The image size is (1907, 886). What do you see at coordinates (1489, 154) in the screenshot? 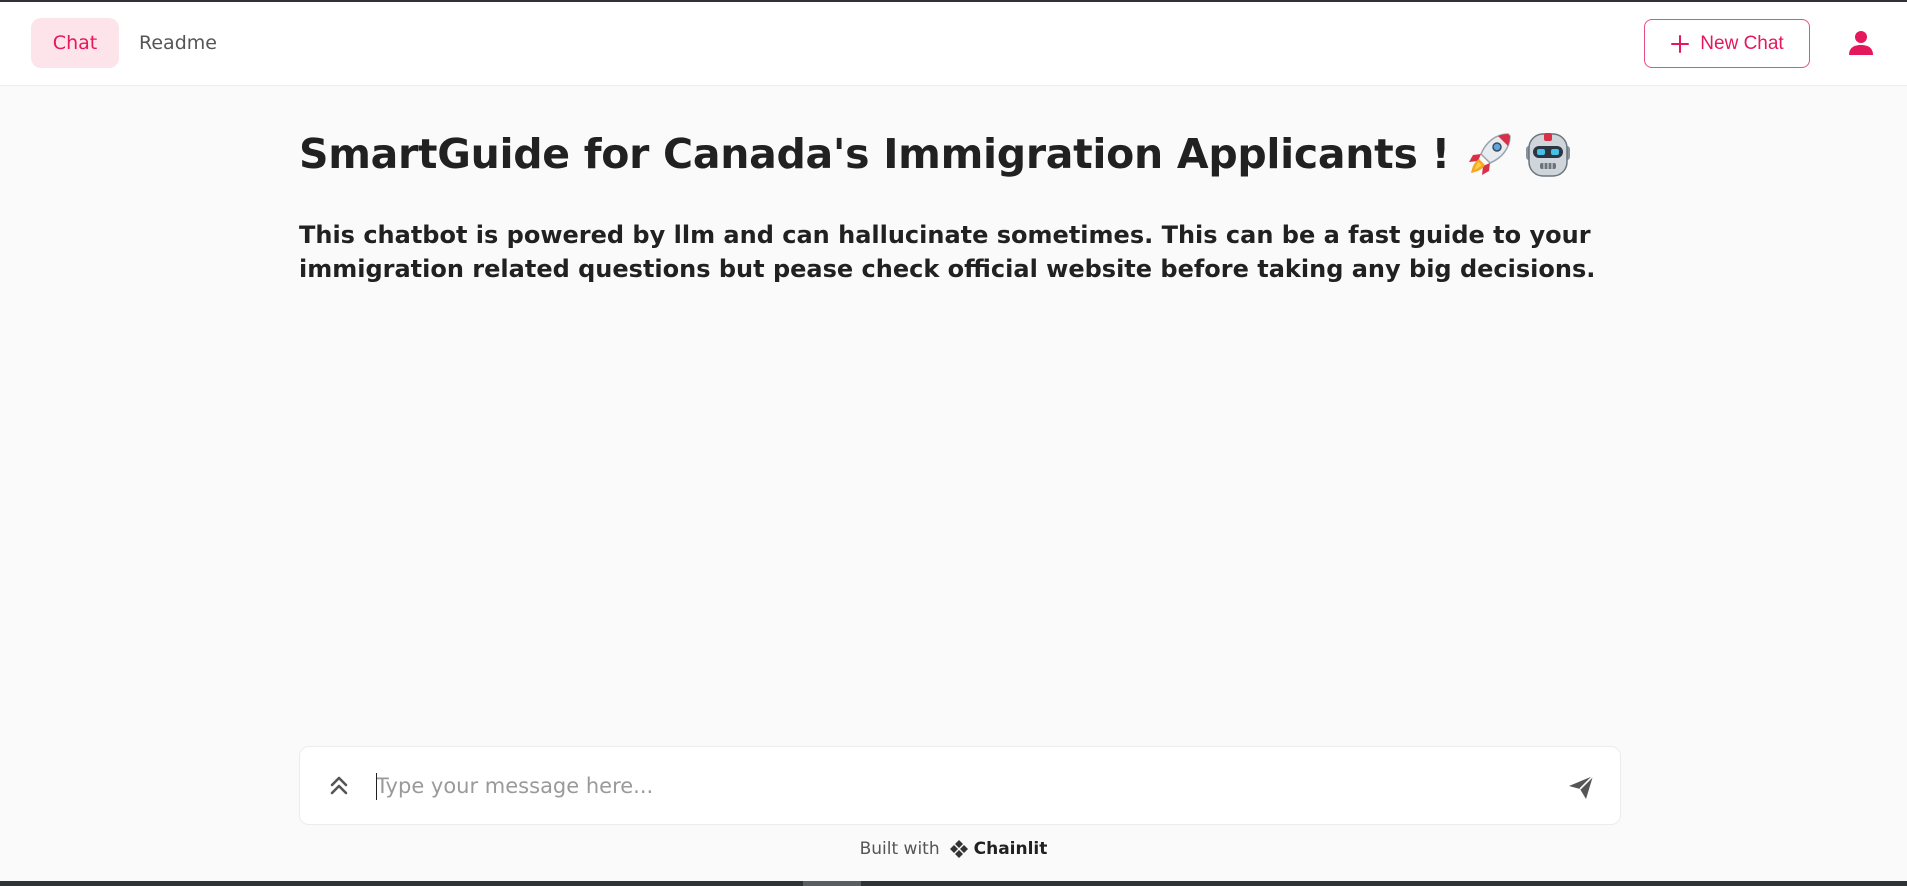
I see `rocket-emoji-icon` at bounding box center [1489, 154].